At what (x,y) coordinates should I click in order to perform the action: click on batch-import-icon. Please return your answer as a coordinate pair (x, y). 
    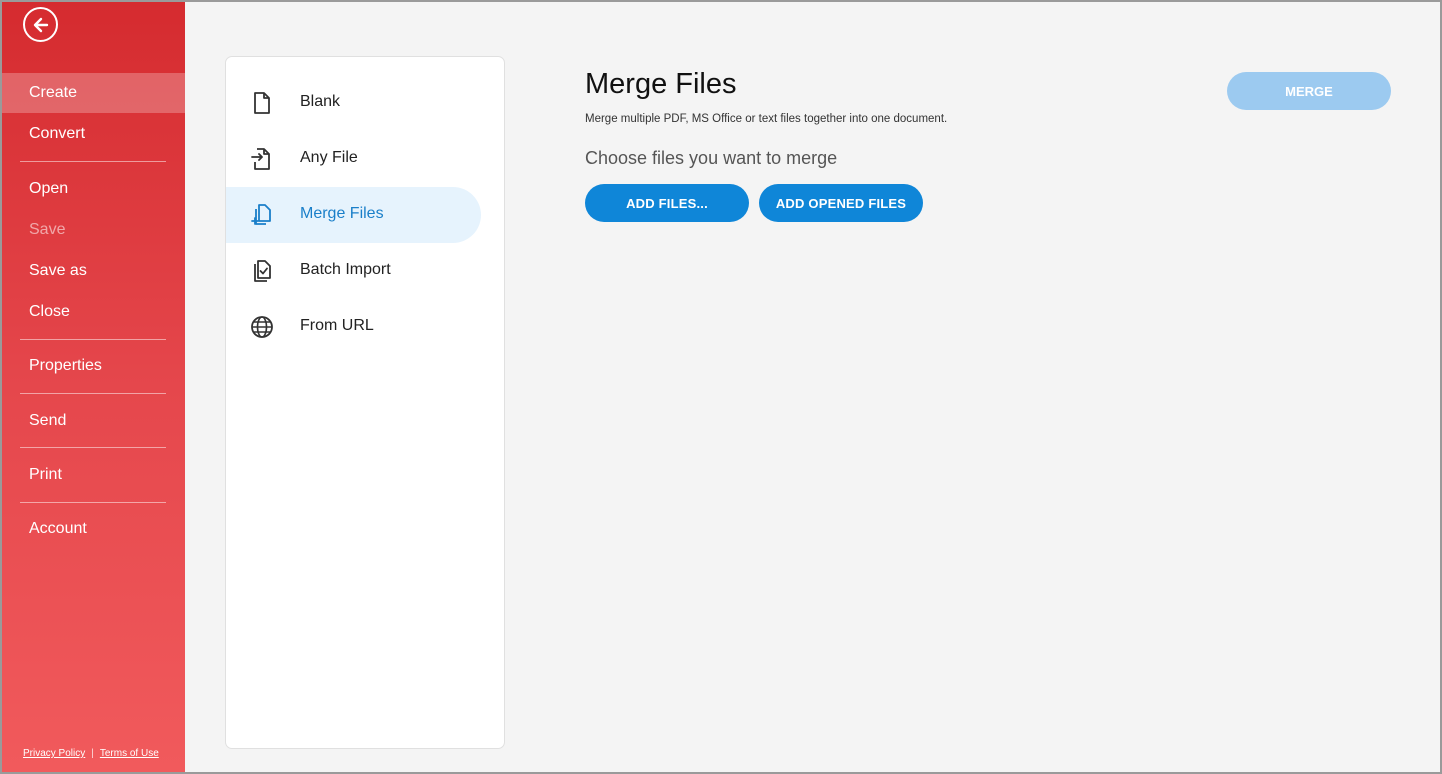
    Looking at the image, I should click on (262, 271).